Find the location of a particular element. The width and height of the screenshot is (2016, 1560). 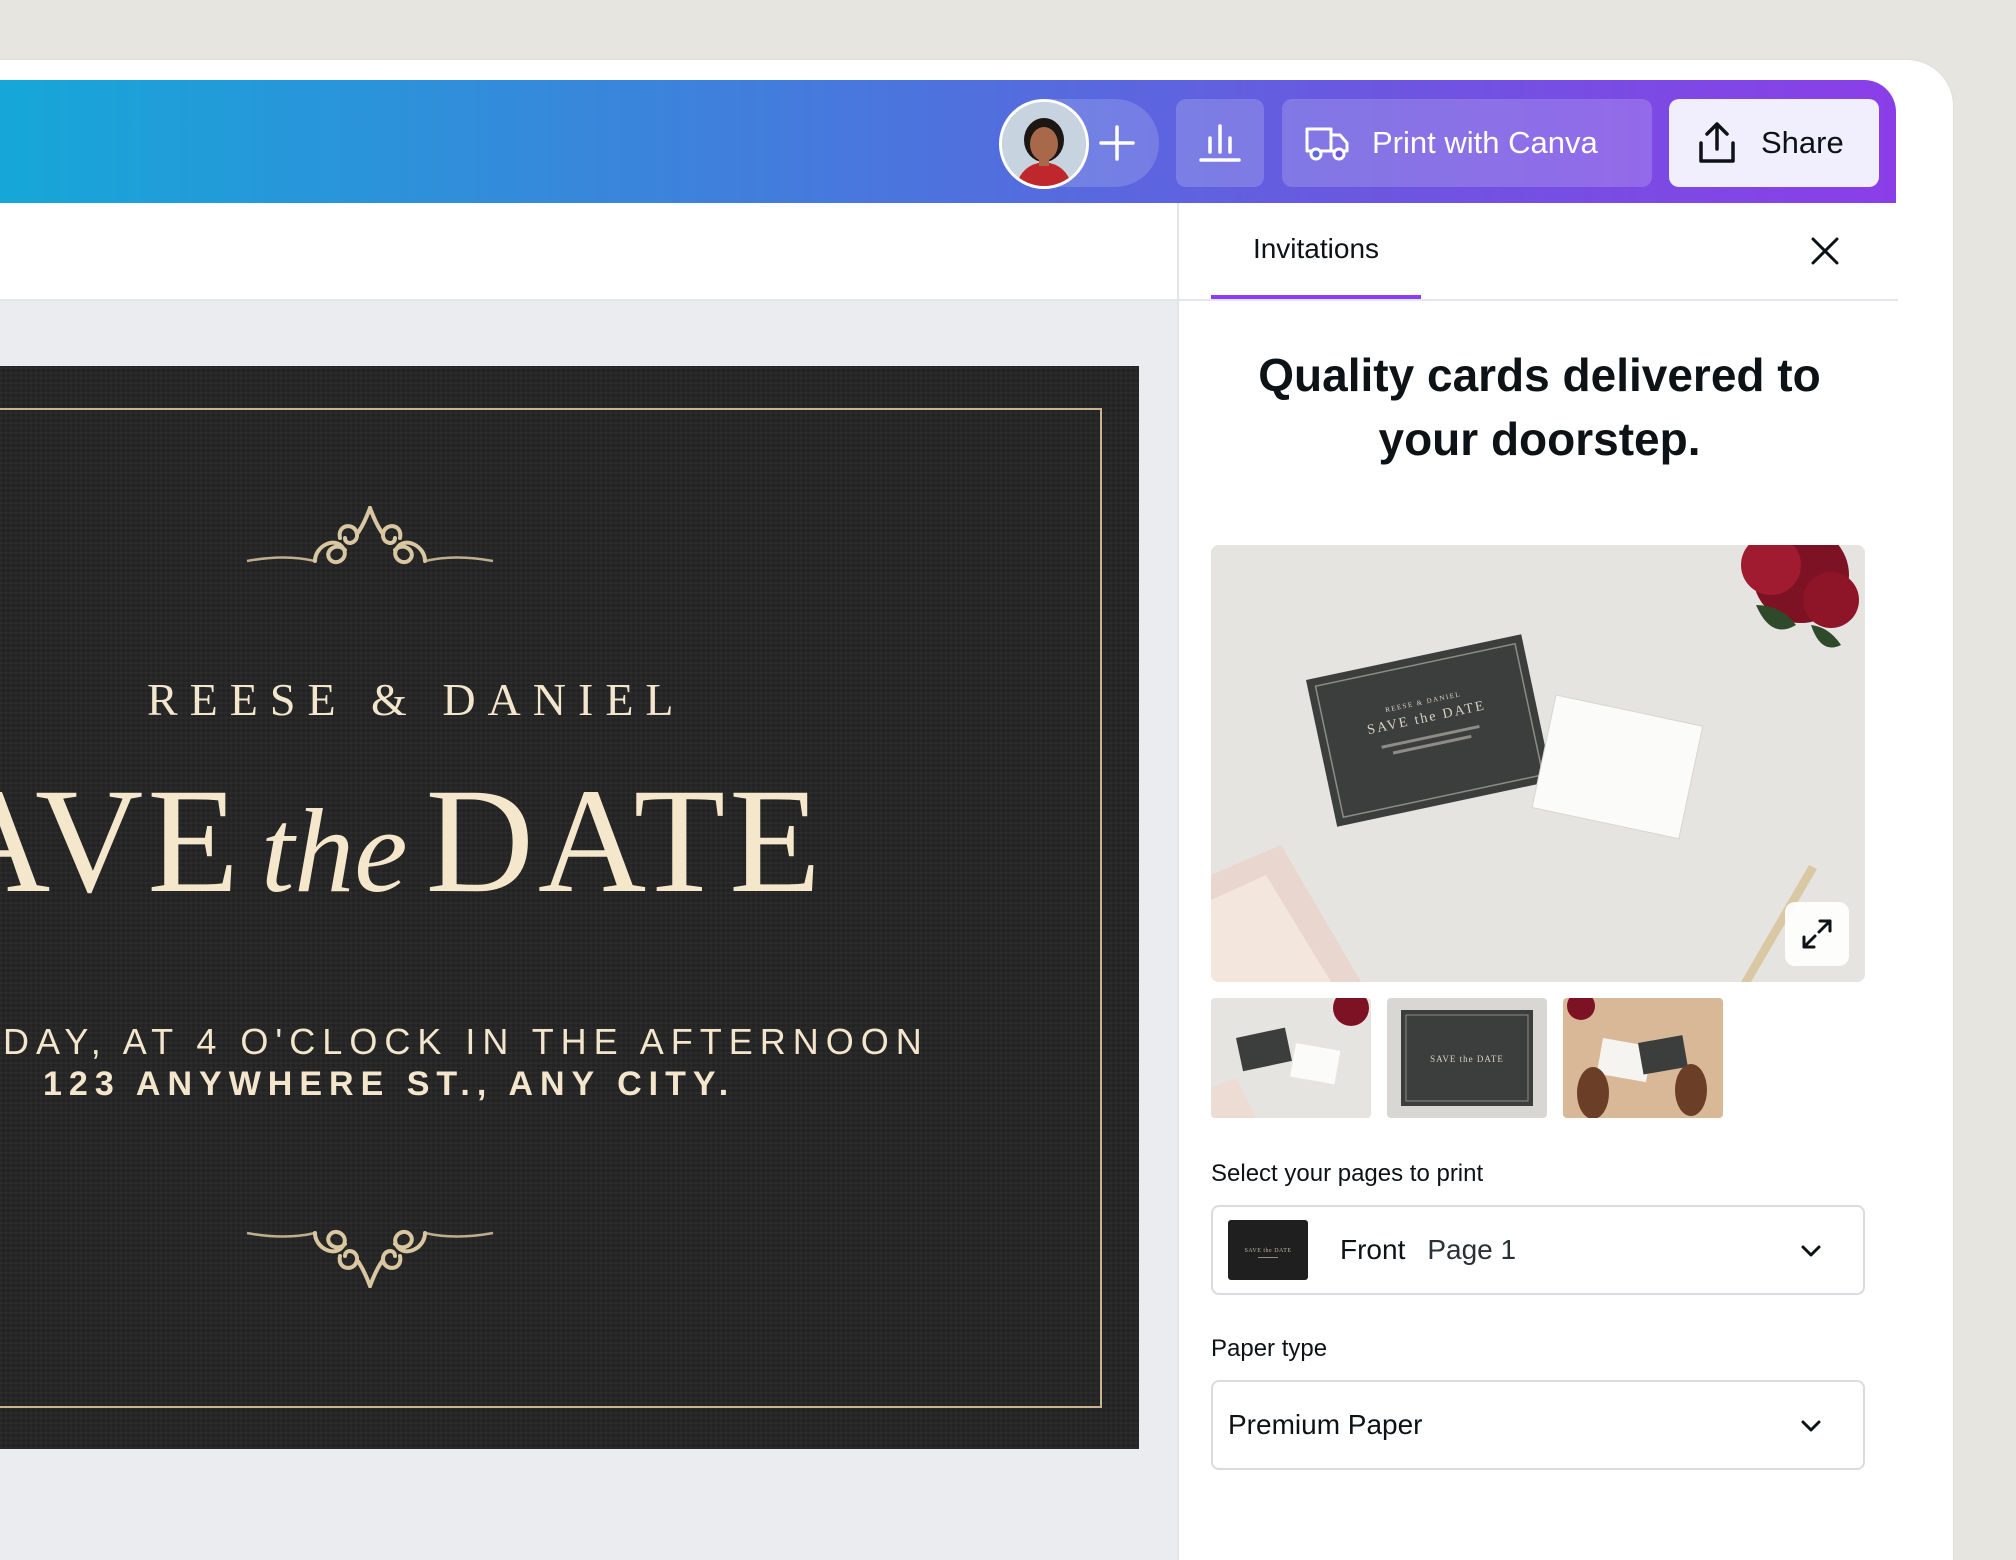

collaborators-group is located at coordinates (1079, 144).